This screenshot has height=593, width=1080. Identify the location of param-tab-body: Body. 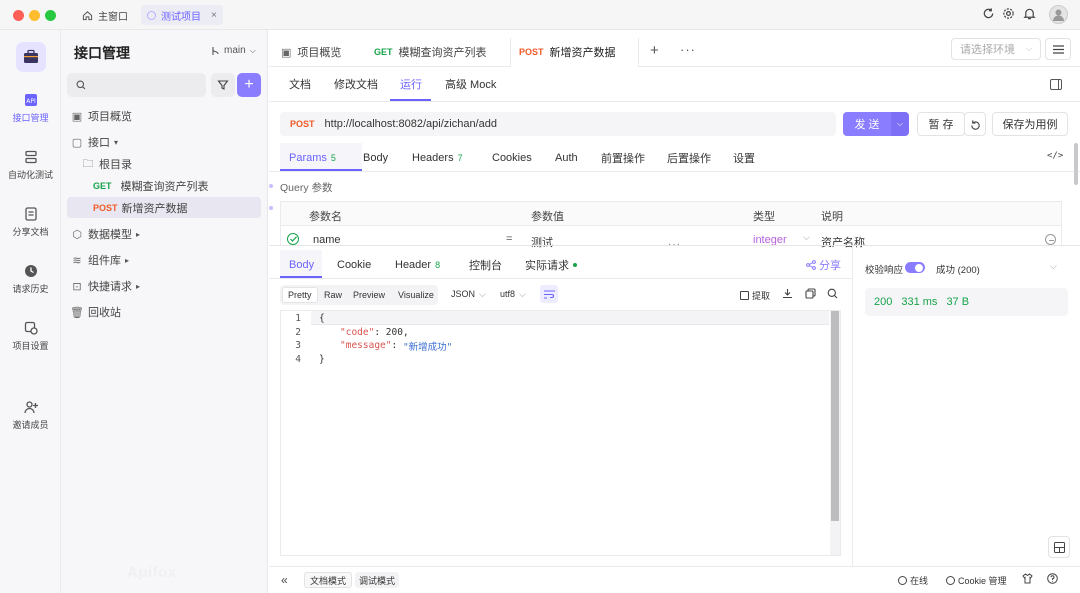
(375, 158).